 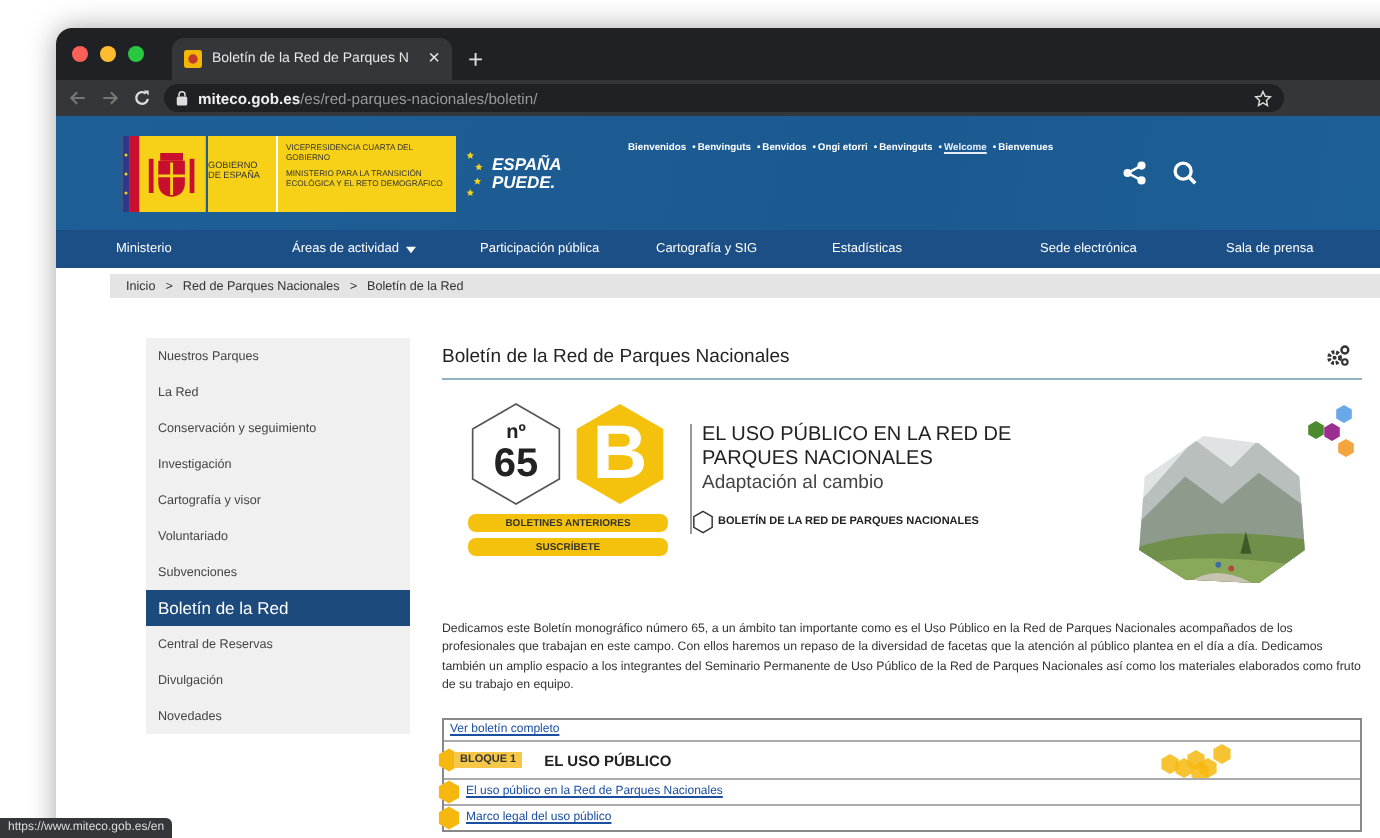 What do you see at coordinates (434, 59) in the screenshot?
I see `close-tab-icon: ×` at bounding box center [434, 59].